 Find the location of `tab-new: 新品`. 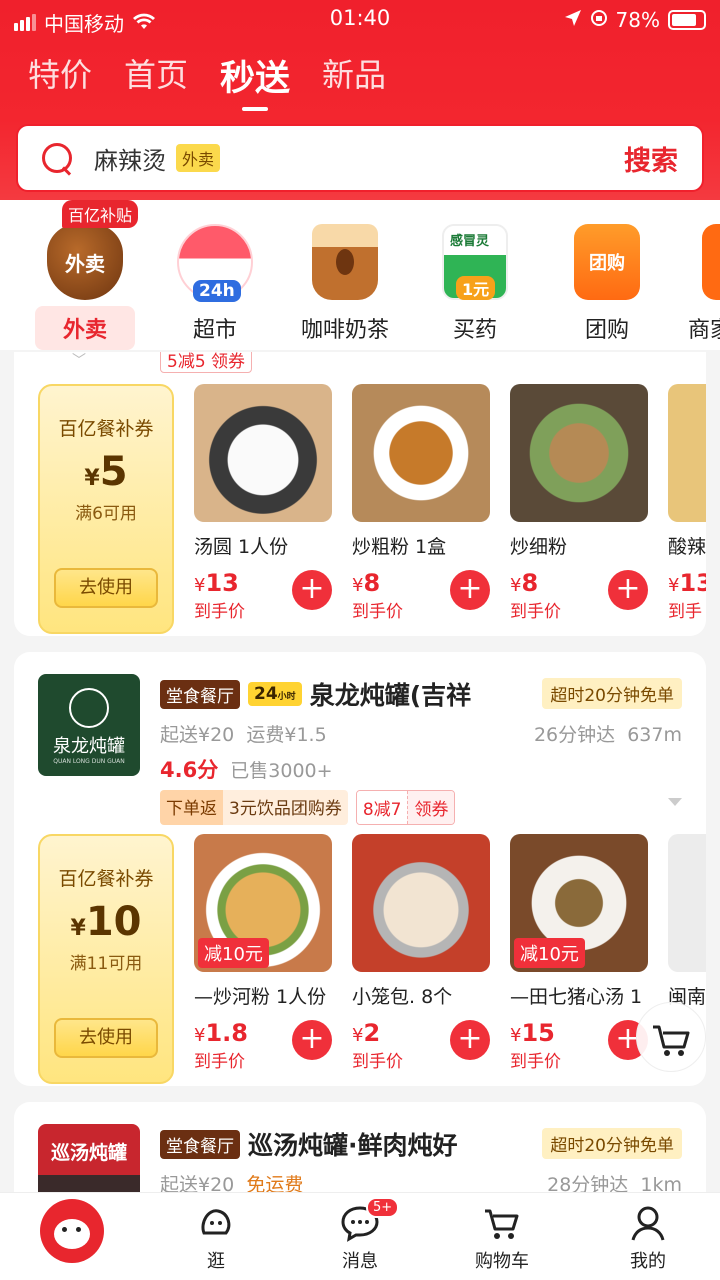

tab-new: 新品 is located at coordinates (354, 75).